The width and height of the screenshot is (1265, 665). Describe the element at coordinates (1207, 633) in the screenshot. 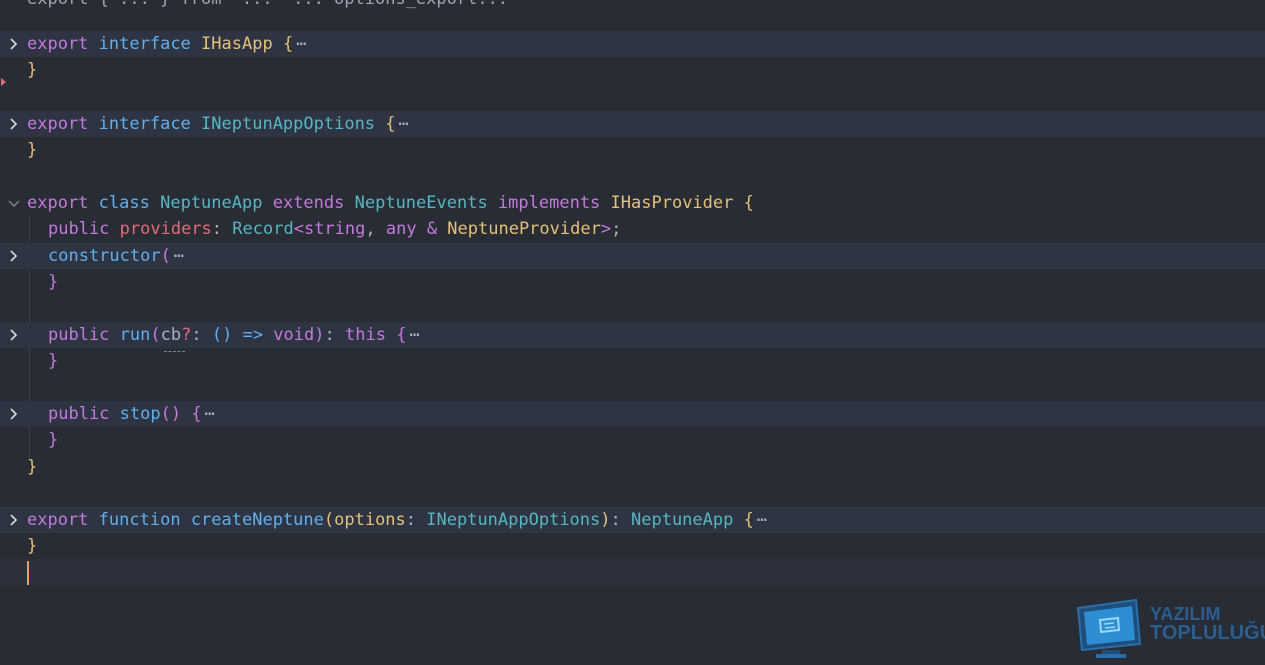

I see `watermark-text: TOPLULUĞU` at that location.